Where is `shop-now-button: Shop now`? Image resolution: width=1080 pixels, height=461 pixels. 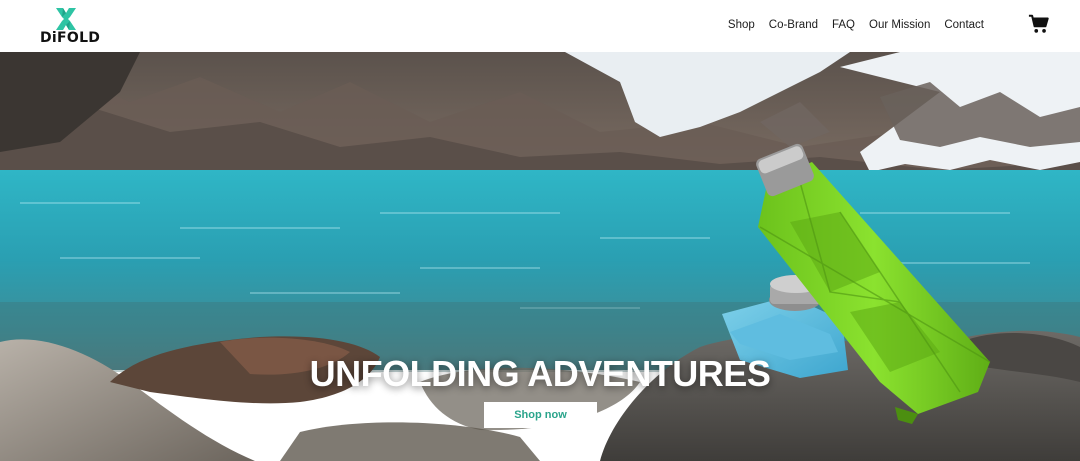 shop-now-button: Shop now is located at coordinates (540, 415).